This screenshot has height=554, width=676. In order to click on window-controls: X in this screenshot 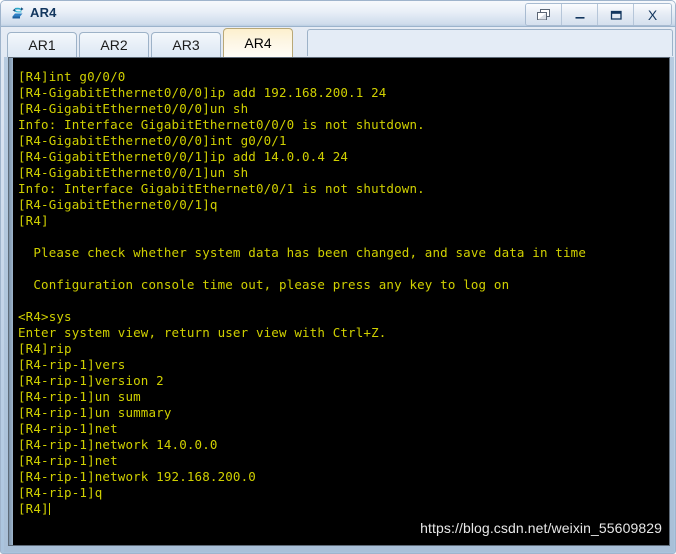, I will do `click(598, 14)`.